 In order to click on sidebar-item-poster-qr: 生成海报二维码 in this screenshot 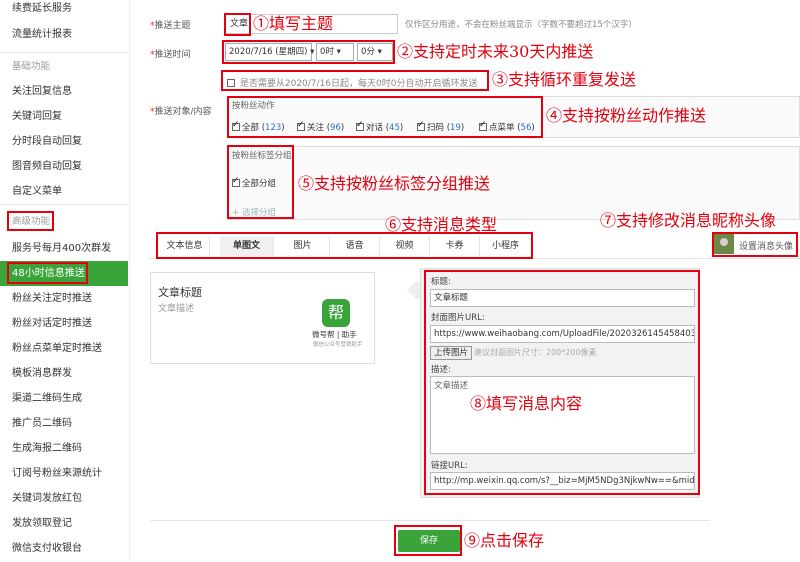, I will do `click(64, 448)`.